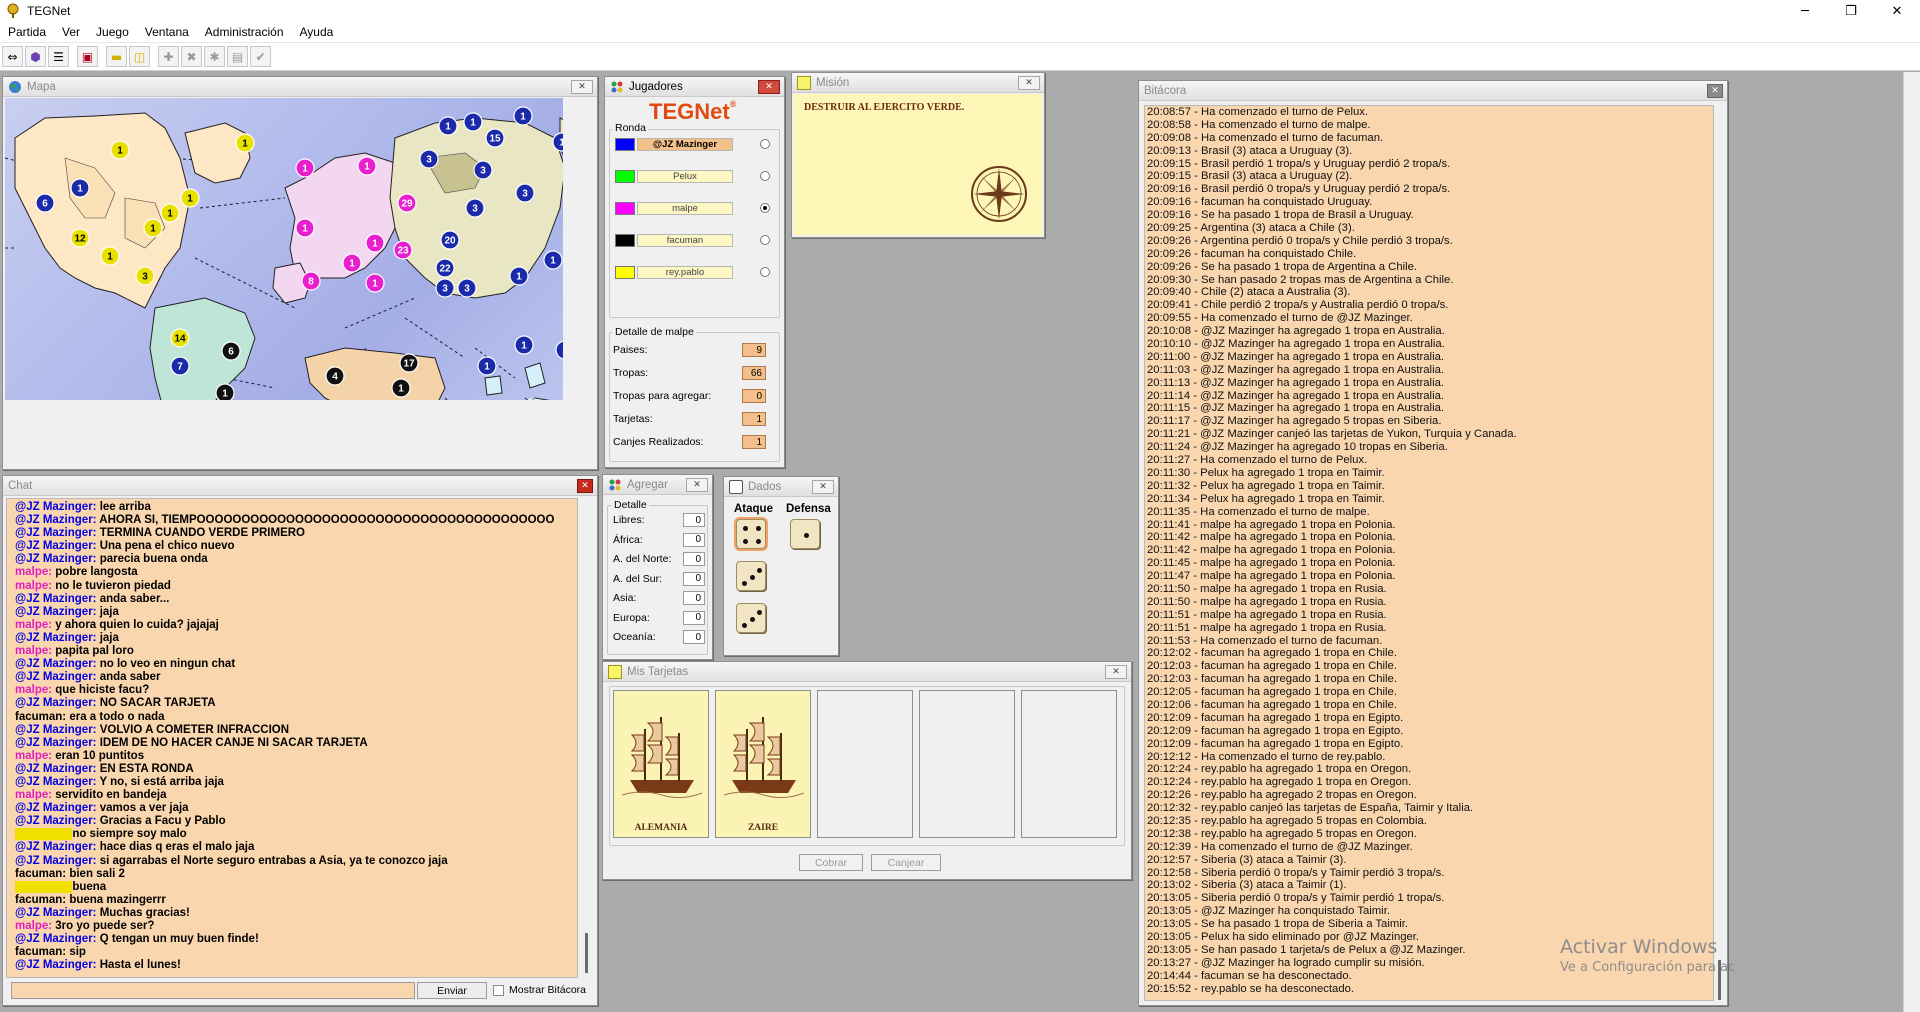  I want to click on player-row: @JZ Mazinger, so click(674, 144).